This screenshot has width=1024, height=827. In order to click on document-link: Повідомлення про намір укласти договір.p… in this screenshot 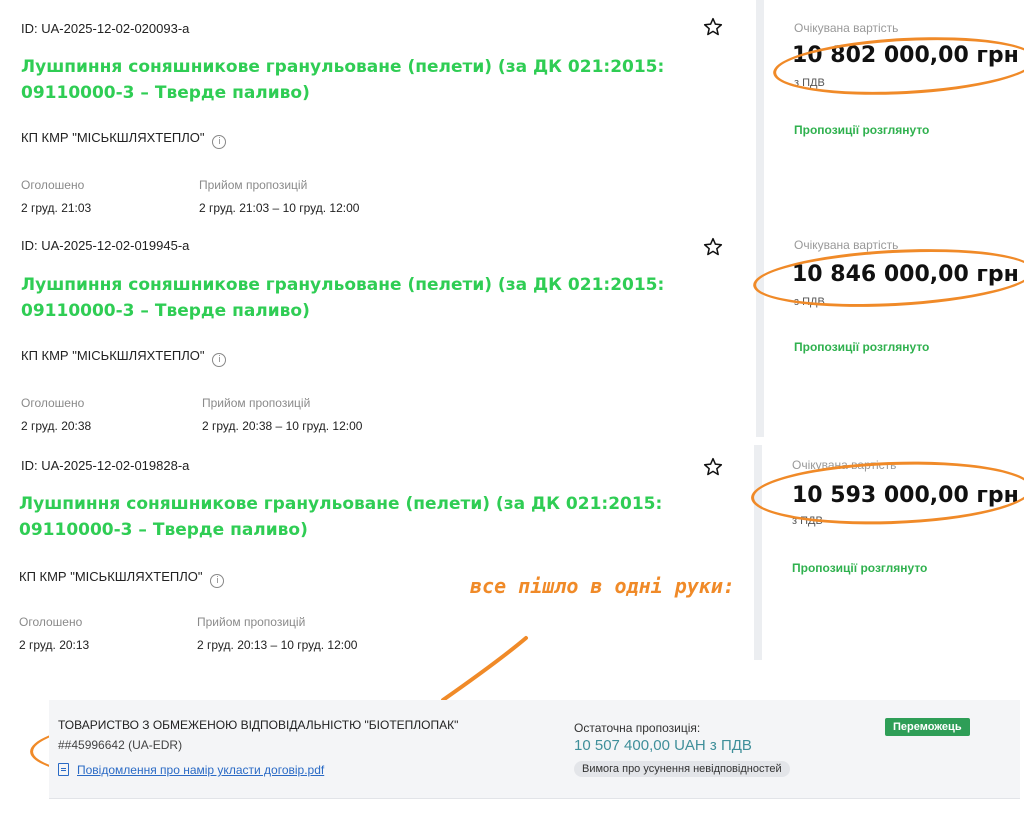, I will do `click(191, 770)`.